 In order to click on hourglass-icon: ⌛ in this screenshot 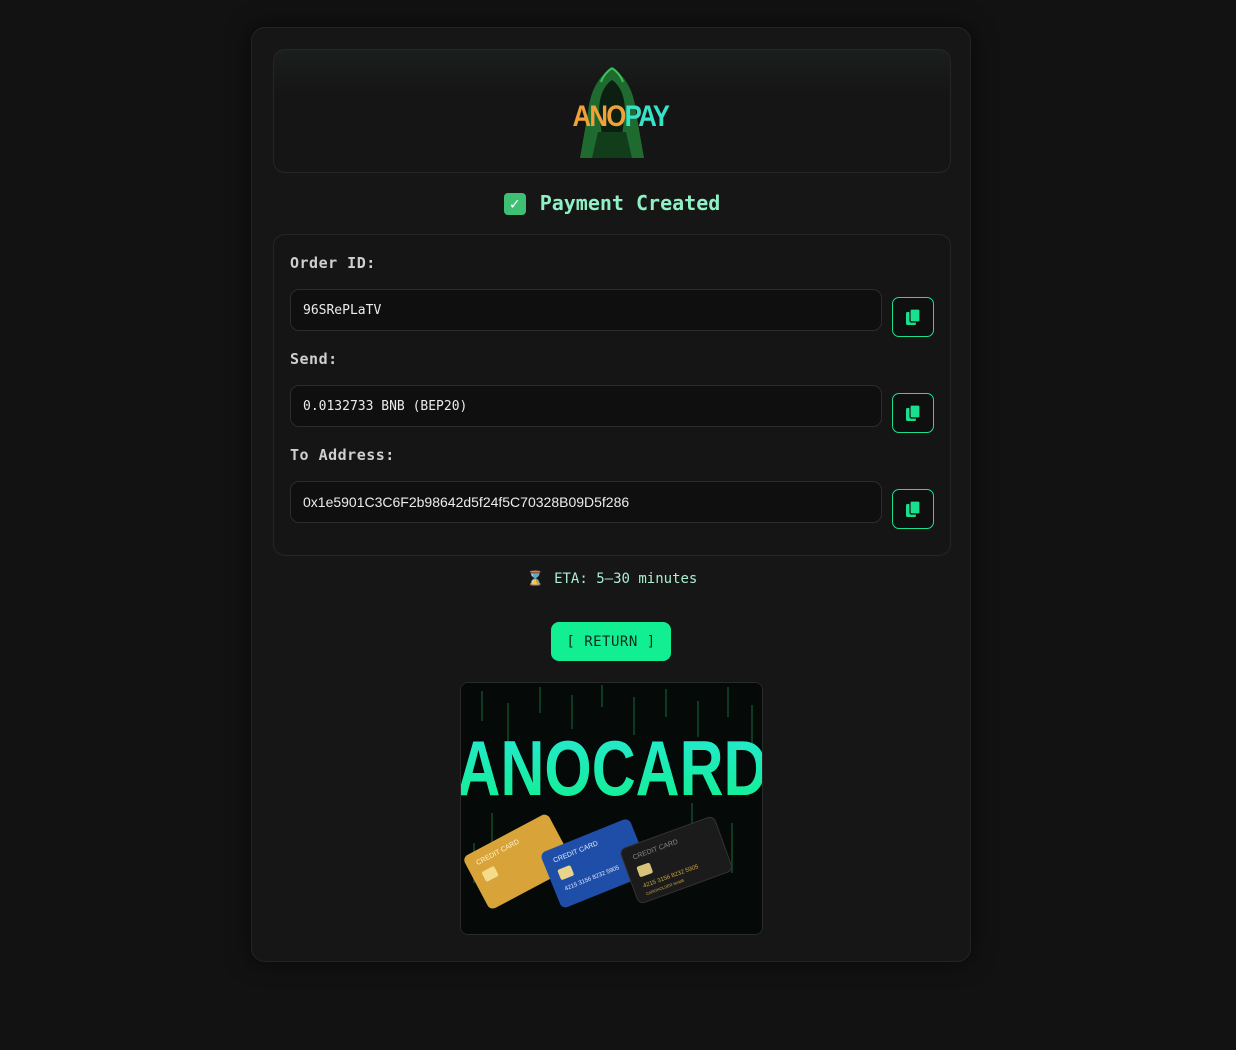, I will do `click(535, 579)`.